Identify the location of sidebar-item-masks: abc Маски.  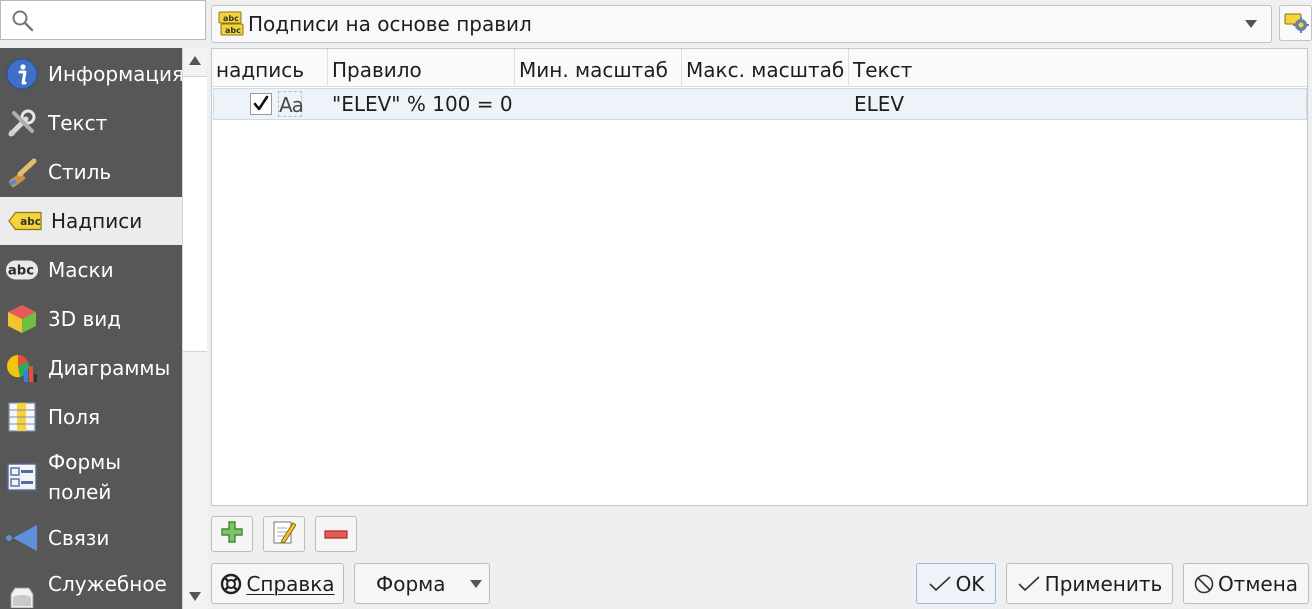
(91, 270).